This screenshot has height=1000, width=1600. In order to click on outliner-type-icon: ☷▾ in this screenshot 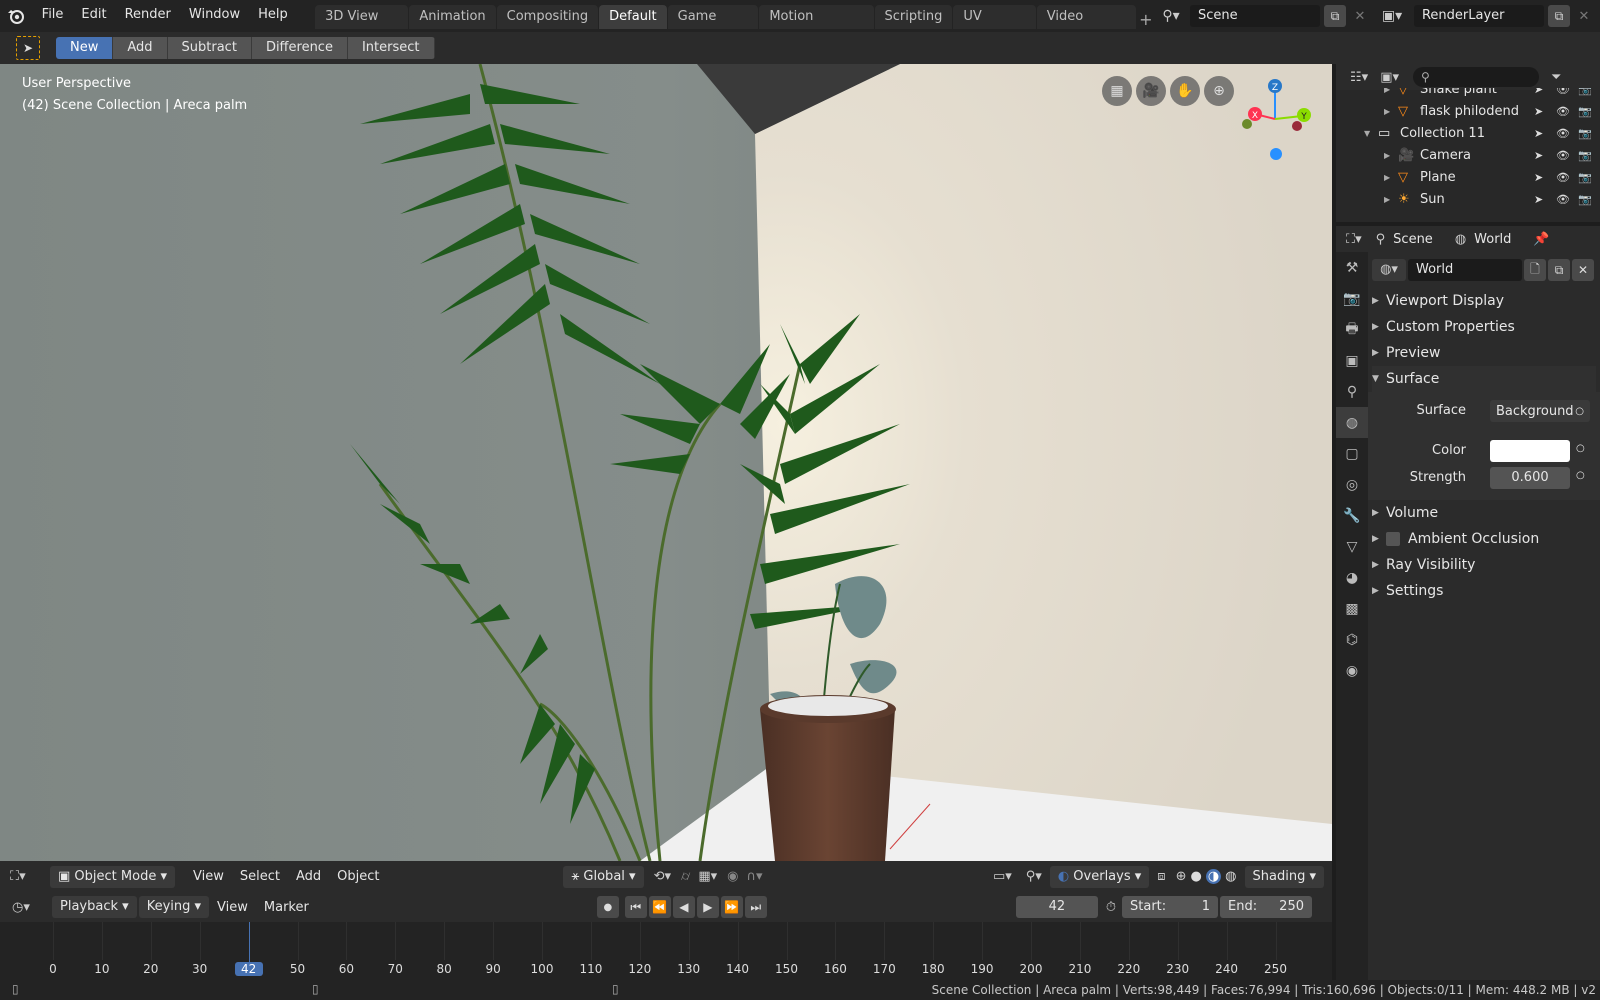, I will do `click(1359, 77)`.